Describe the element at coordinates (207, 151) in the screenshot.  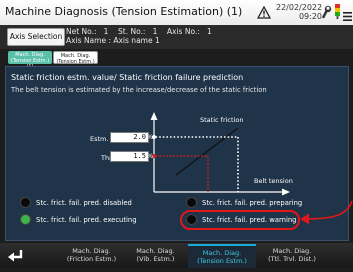
I see `friction-trend-line` at that location.